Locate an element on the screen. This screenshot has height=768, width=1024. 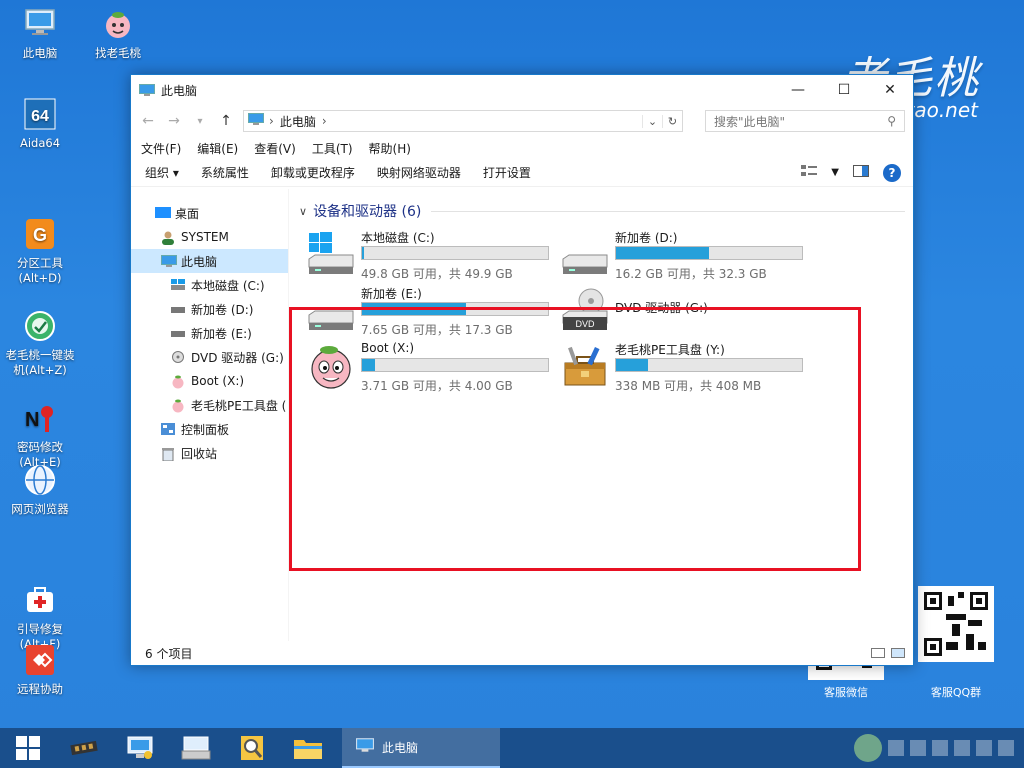
drive-tile-d: 新加卷 (D:) 16.2 GB 可用，共 32.3 GB is located at coordinates (686, 255).